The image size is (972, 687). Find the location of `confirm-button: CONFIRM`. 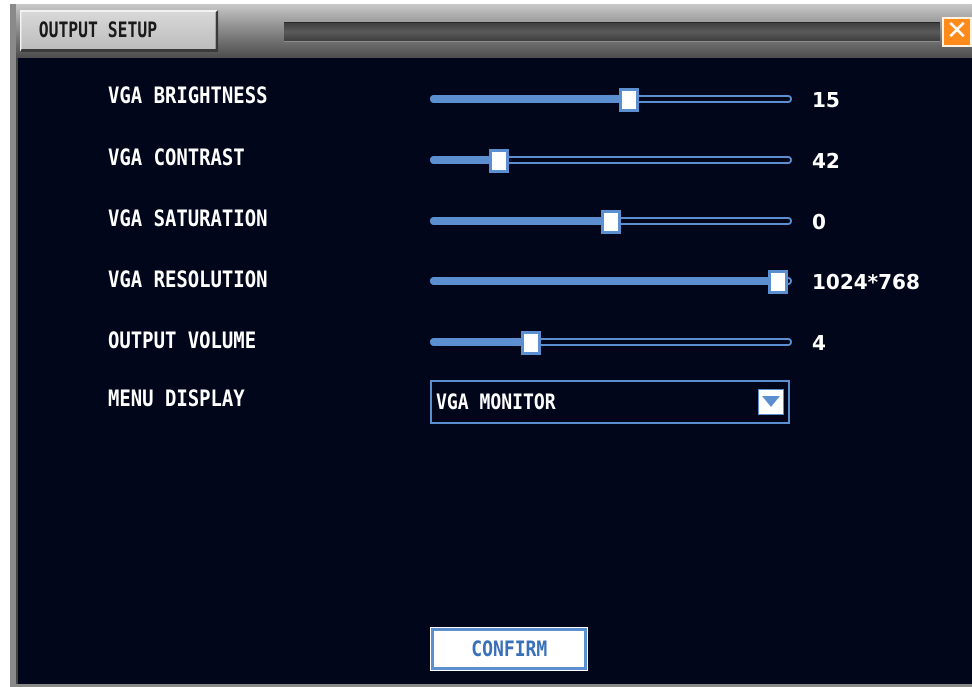

confirm-button: CONFIRM is located at coordinates (509, 649).